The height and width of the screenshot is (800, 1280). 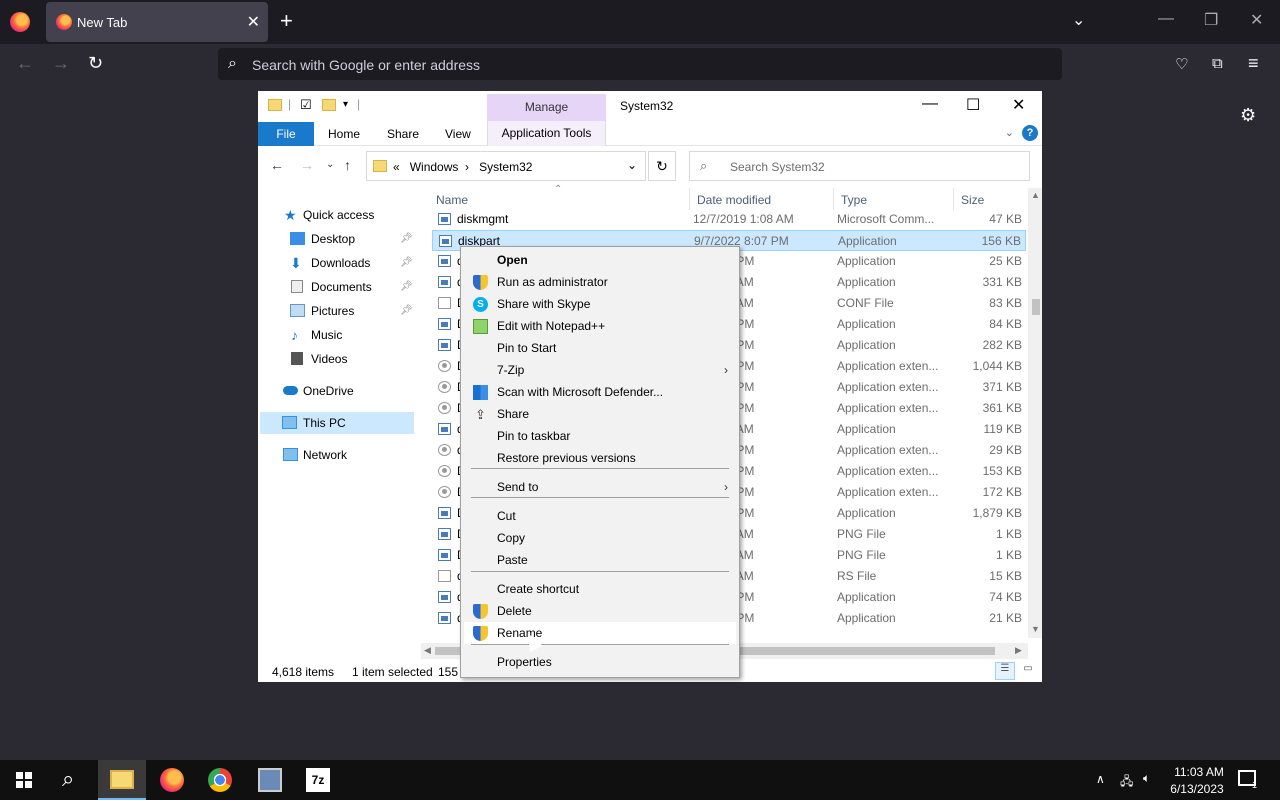 I want to click on scroll-down-icon: ▼, so click(x=1035, y=629).